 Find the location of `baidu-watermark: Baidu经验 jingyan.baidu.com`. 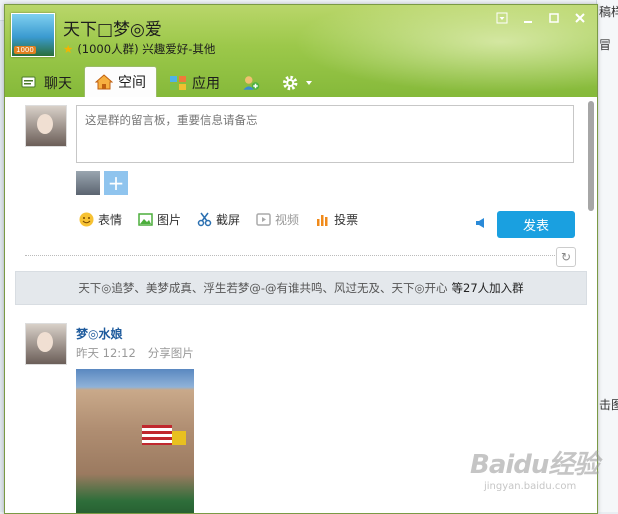

baidu-watermark: Baidu经验 jingyan.baidu.com is located at coordinates (540, 474).